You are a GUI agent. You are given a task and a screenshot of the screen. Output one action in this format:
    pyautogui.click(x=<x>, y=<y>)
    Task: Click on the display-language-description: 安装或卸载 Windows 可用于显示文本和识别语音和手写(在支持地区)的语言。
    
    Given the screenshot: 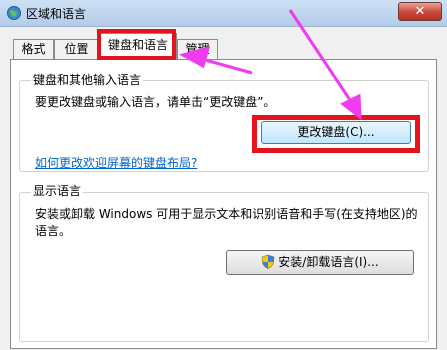 What is the action you would take?
    pyautogui.click(x=226, y=222)
    